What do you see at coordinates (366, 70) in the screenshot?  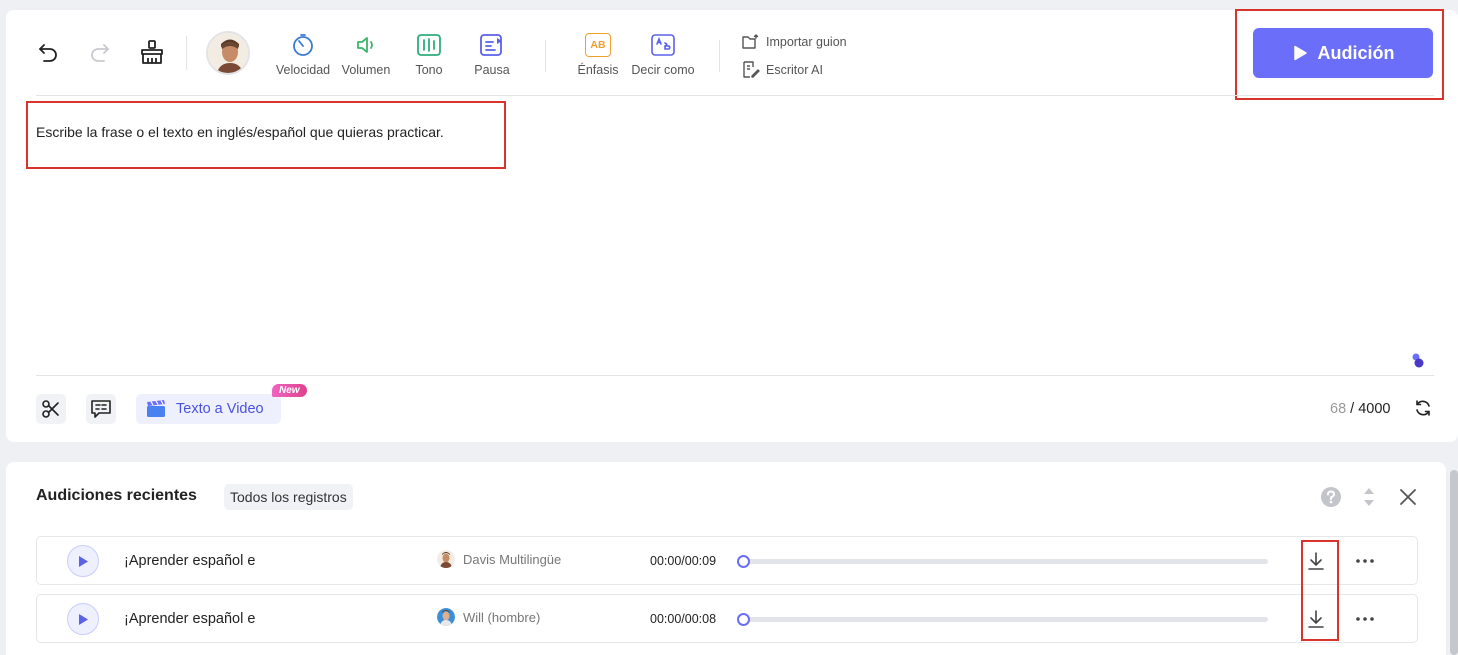 I see `volume-label: Volumen` at bounding box center [366, 70].